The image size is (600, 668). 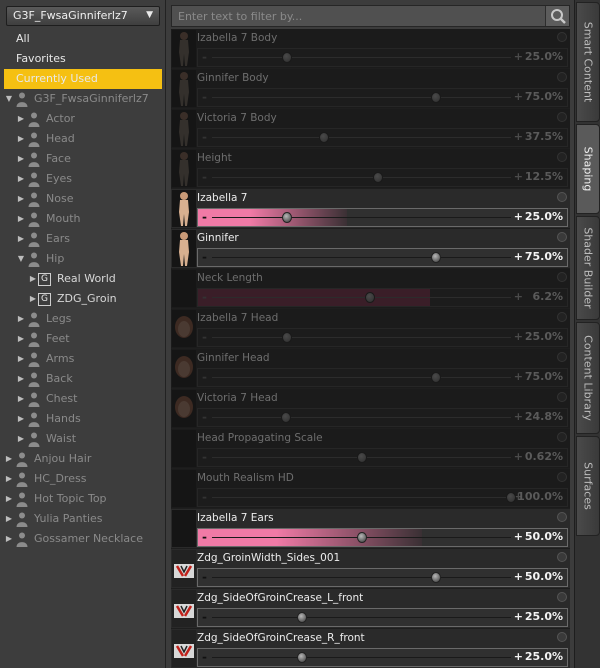 What do you see at coordinates (382, 457) in the screenshot?
I see `slider-track: - +0.62%` at bounding box center [382, 457].